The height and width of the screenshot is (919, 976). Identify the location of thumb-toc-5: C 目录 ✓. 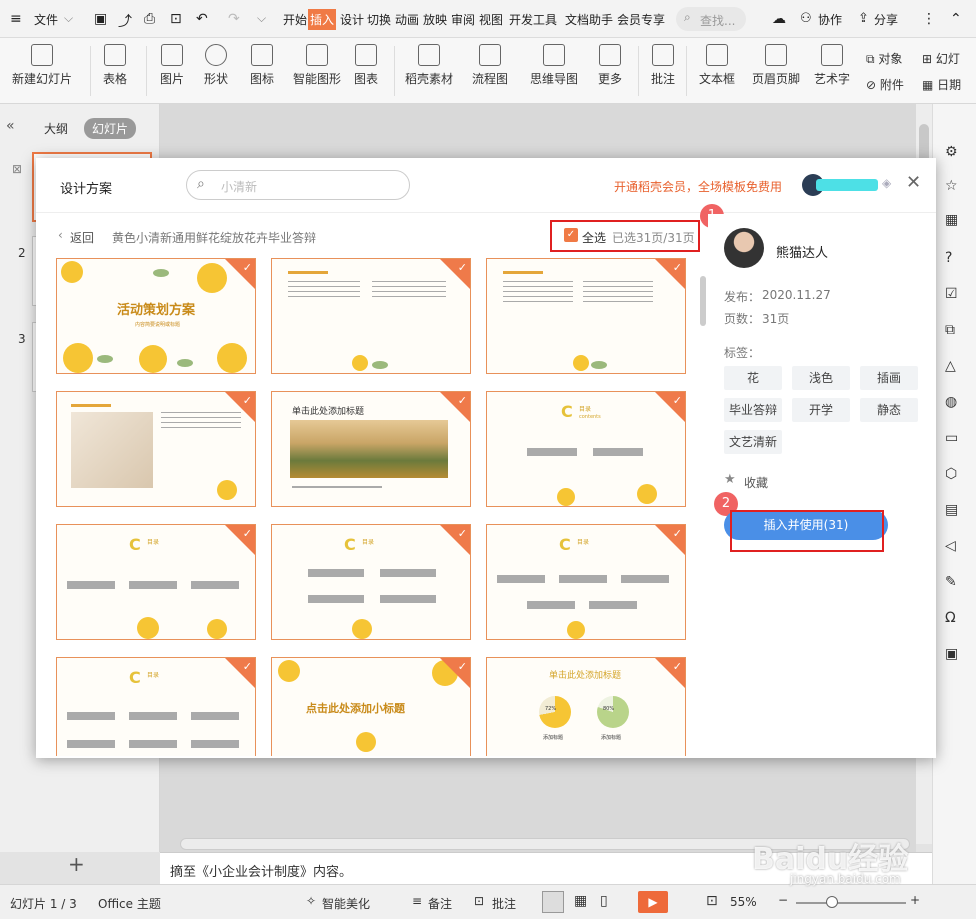
(156, 706).